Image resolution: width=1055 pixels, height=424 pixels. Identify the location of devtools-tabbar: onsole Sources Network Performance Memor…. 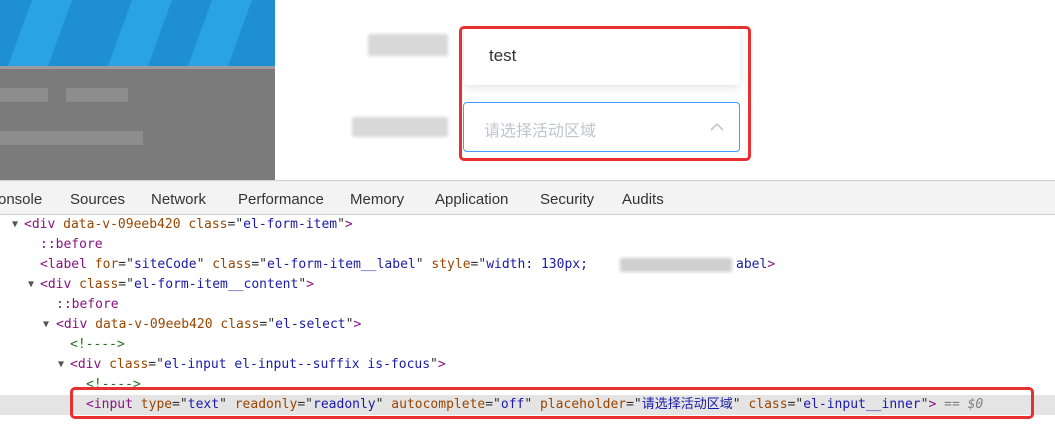
(527, 198).